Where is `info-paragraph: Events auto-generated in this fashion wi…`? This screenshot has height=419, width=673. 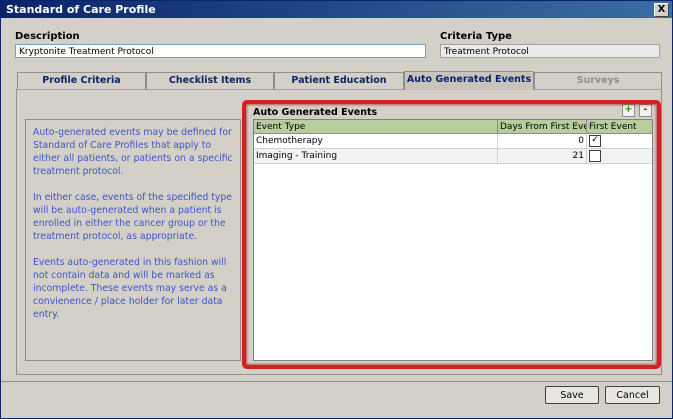
info-paragraph: Events auto-generated in this fashion wi… is located at coordinates (130, 288).